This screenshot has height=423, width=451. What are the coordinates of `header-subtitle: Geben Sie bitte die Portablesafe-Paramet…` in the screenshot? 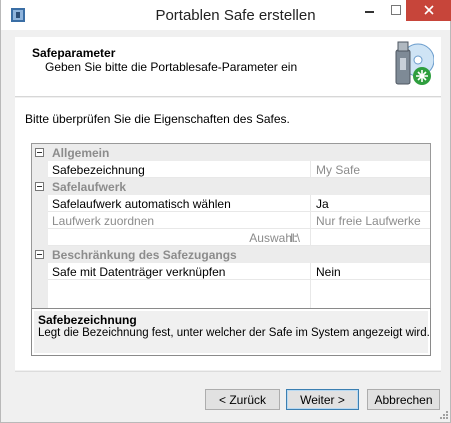 It's located at (171, 67).